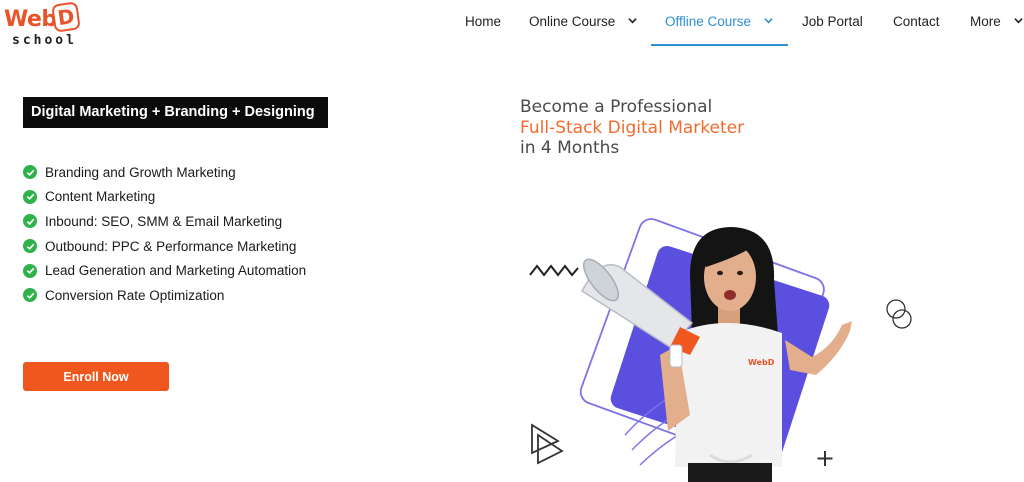 Image resolution: width=1024 pixels, height=482 pixels. Describe the element at coordinates (899, 314) in the screenshot. I see `circles-icon` at that location.